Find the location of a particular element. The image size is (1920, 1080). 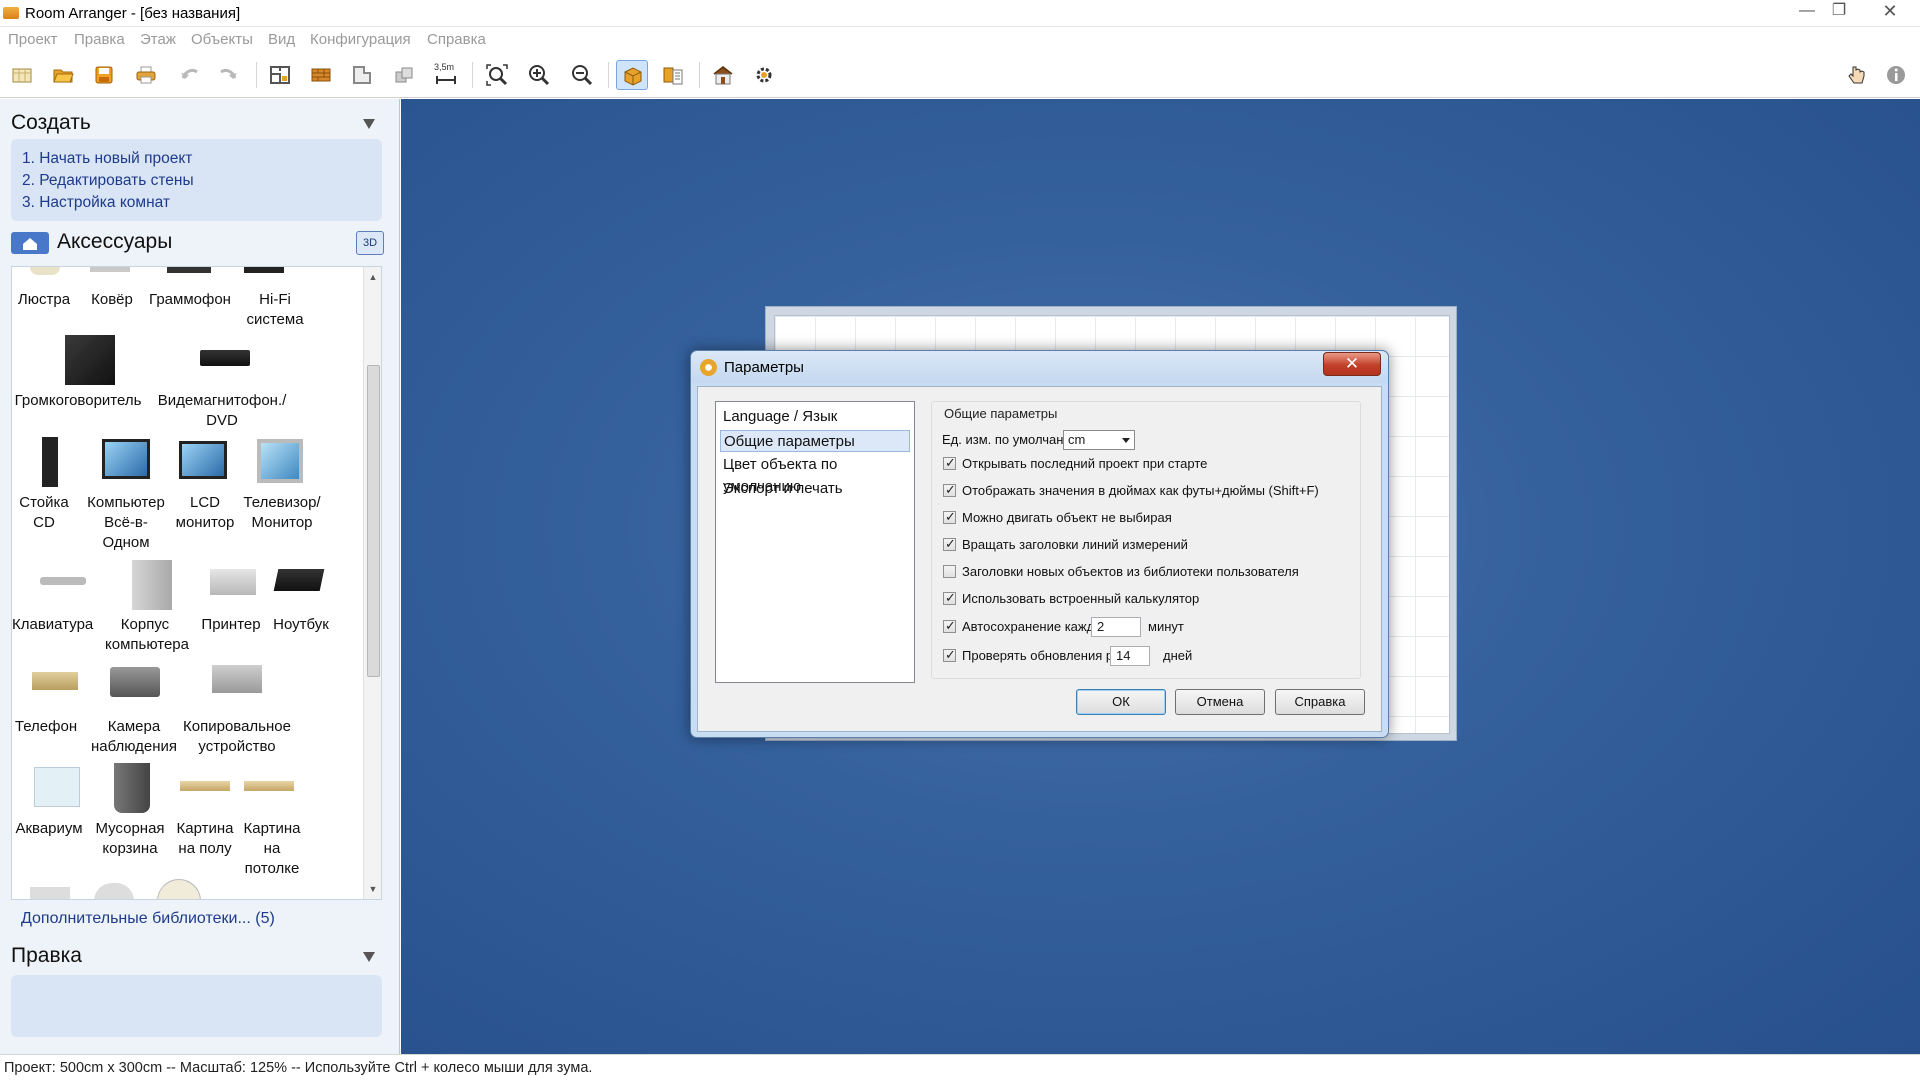

category-export-print: Экспорт и печать is located at coordinates (815, 489).